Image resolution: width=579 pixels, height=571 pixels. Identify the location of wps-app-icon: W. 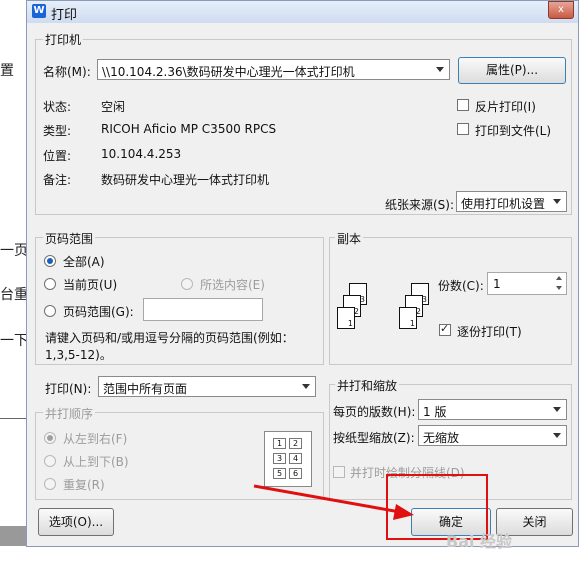
(39, 11).